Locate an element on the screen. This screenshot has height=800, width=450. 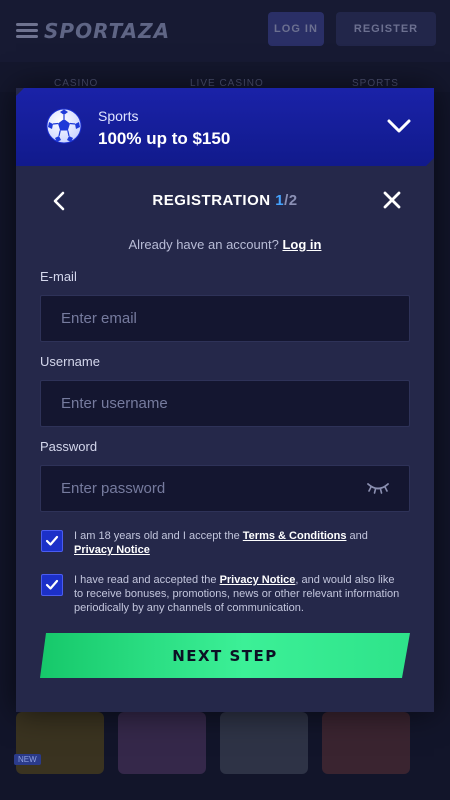
consent-text: and is located at coordinates (358, 536).